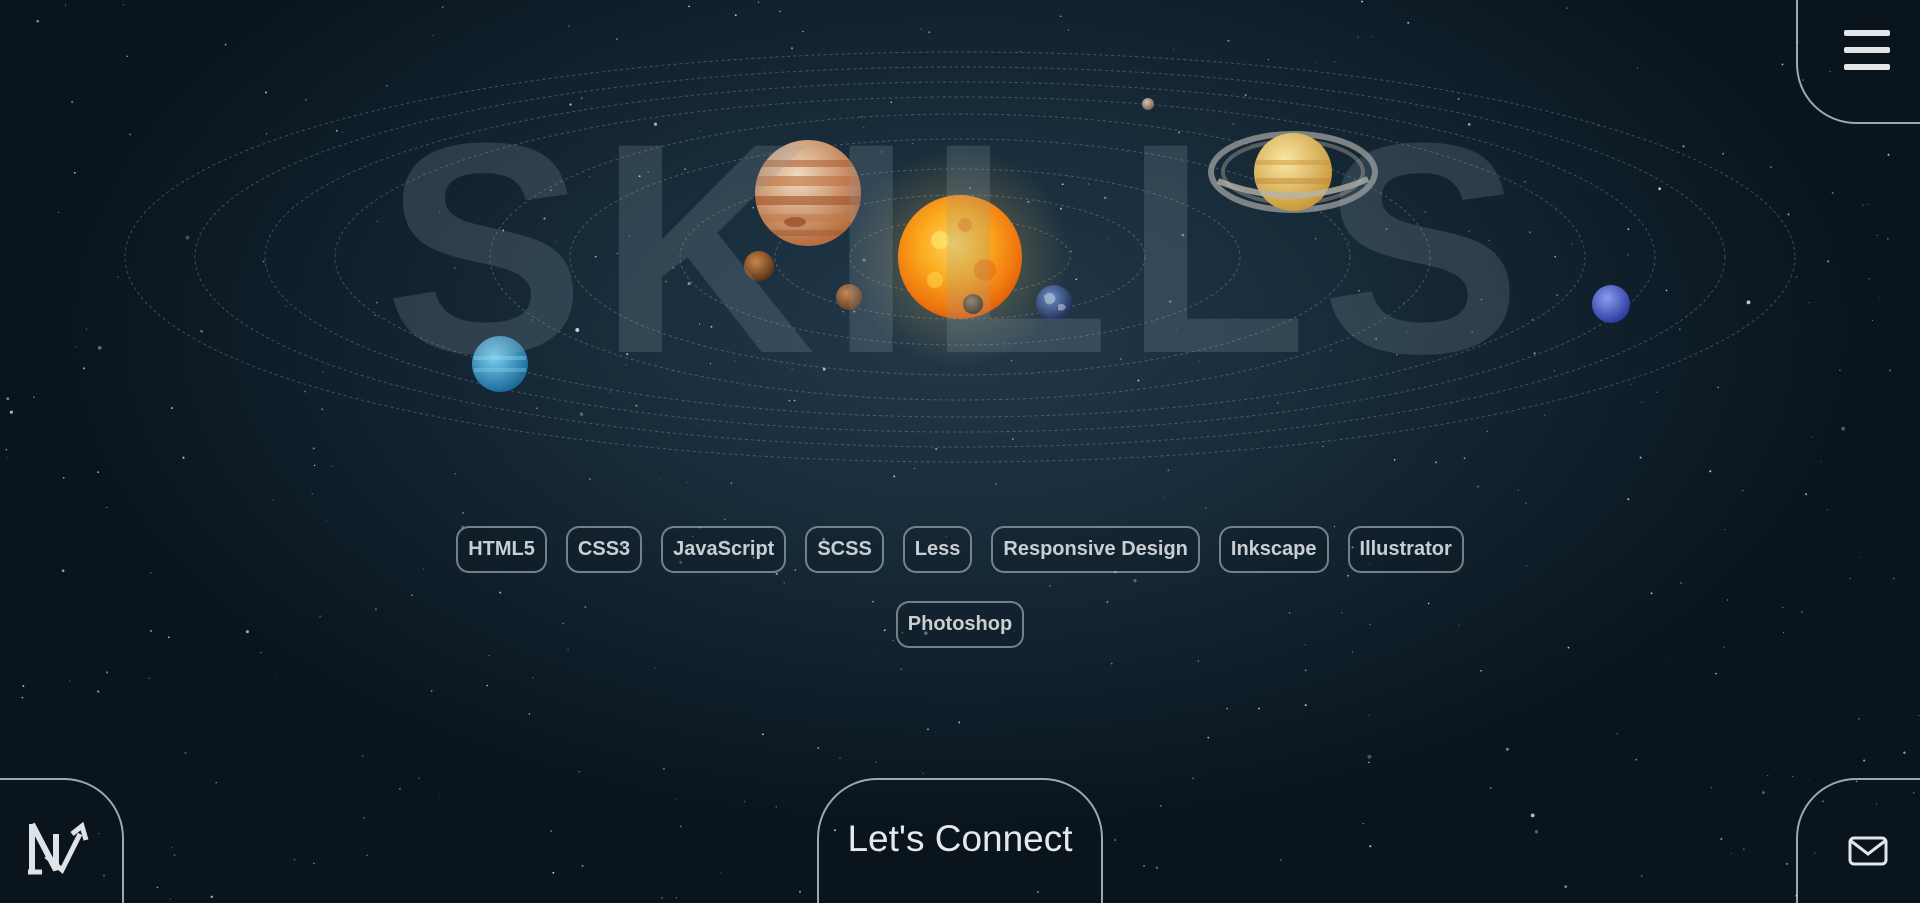 This screenshot has height=903, width=1920. I want to click on mail-button, so click(1858, 840).